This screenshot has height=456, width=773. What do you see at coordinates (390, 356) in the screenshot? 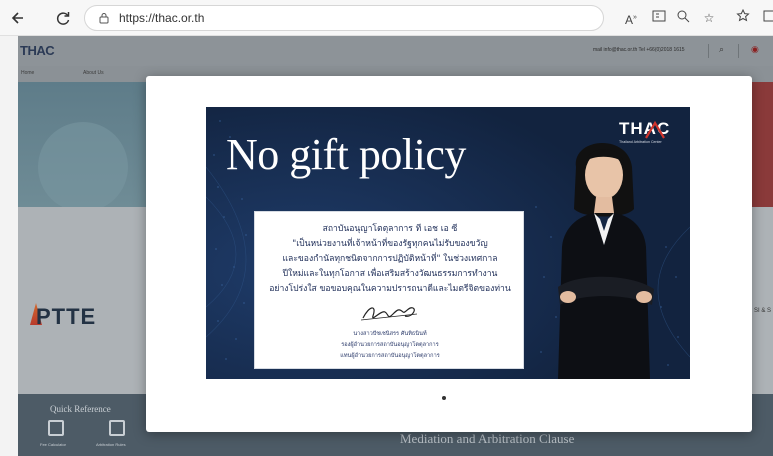
I see `signer-role: แทนผู้อำนวยการสถาบันอนุญาโตตุลาการ` at bounding box center [390, 356].